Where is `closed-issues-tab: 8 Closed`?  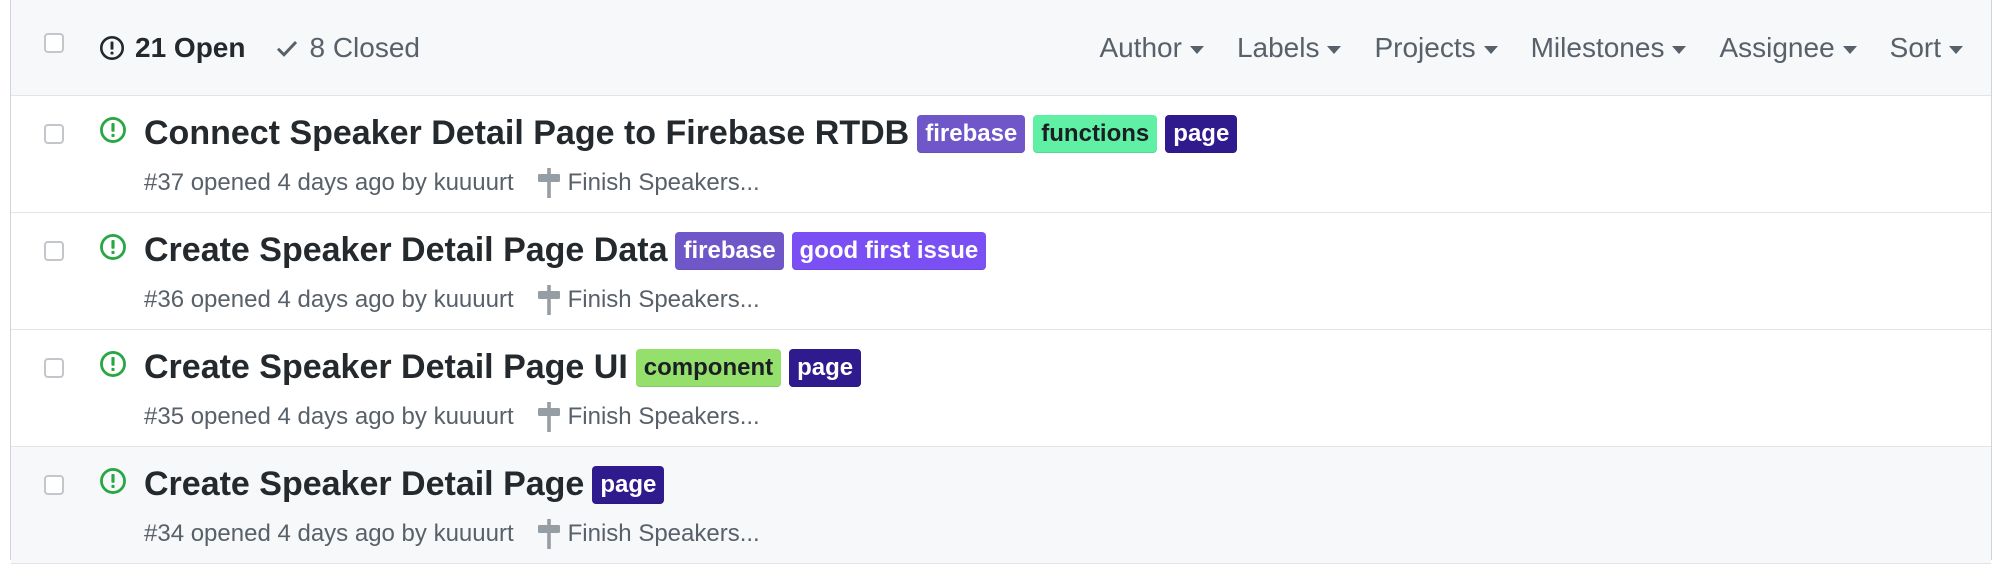 closed-issues-tab: 8 Closed is located at coordinates (347, 48).